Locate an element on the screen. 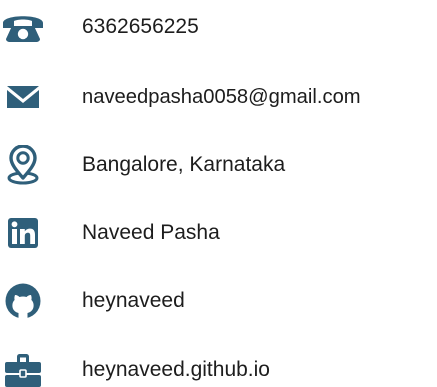 The width and height of the screenshot is (437, 387). contact-row-email: naveedpasha0058@gmail.com is located at coordinates (218, 97).